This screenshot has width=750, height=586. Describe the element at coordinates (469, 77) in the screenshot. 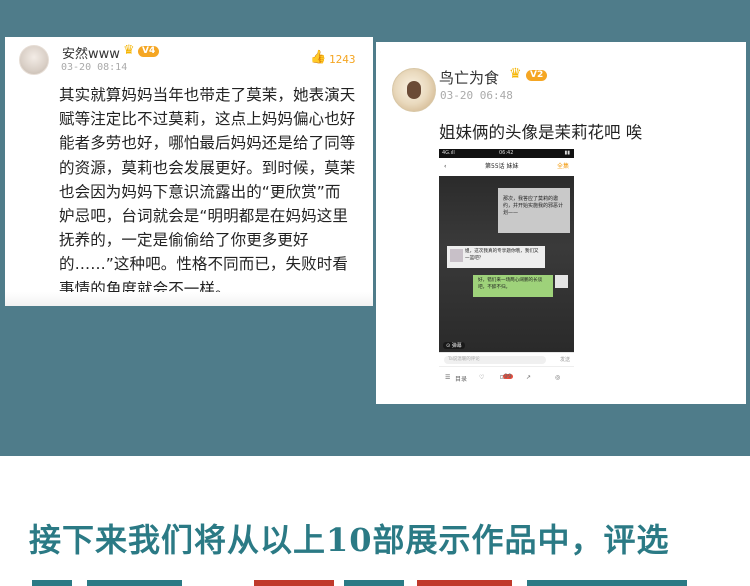

I see `username: 鸟亡为食` at that location.